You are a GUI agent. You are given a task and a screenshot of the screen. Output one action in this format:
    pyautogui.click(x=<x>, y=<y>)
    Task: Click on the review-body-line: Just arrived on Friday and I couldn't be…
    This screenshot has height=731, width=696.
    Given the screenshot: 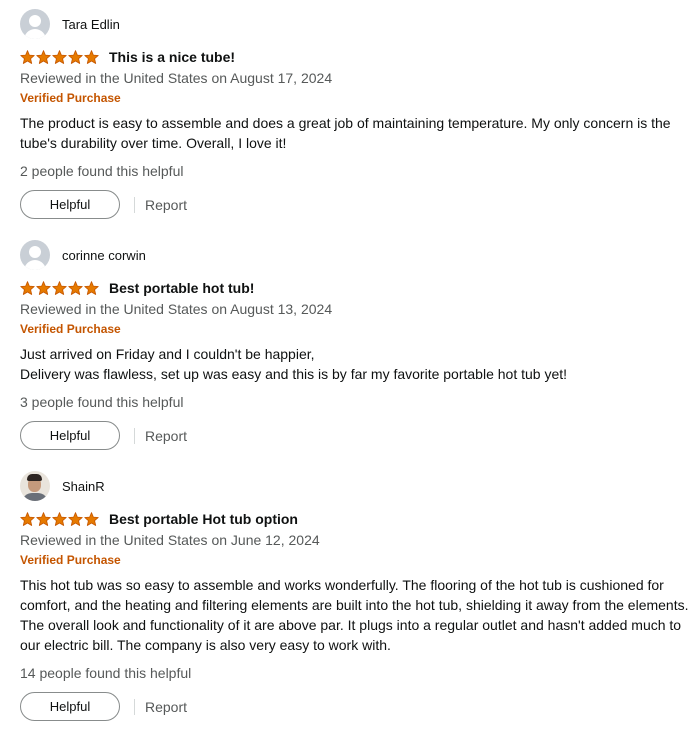 What is the action you would take?
    pyautogui.click(x=167, y=354)
    